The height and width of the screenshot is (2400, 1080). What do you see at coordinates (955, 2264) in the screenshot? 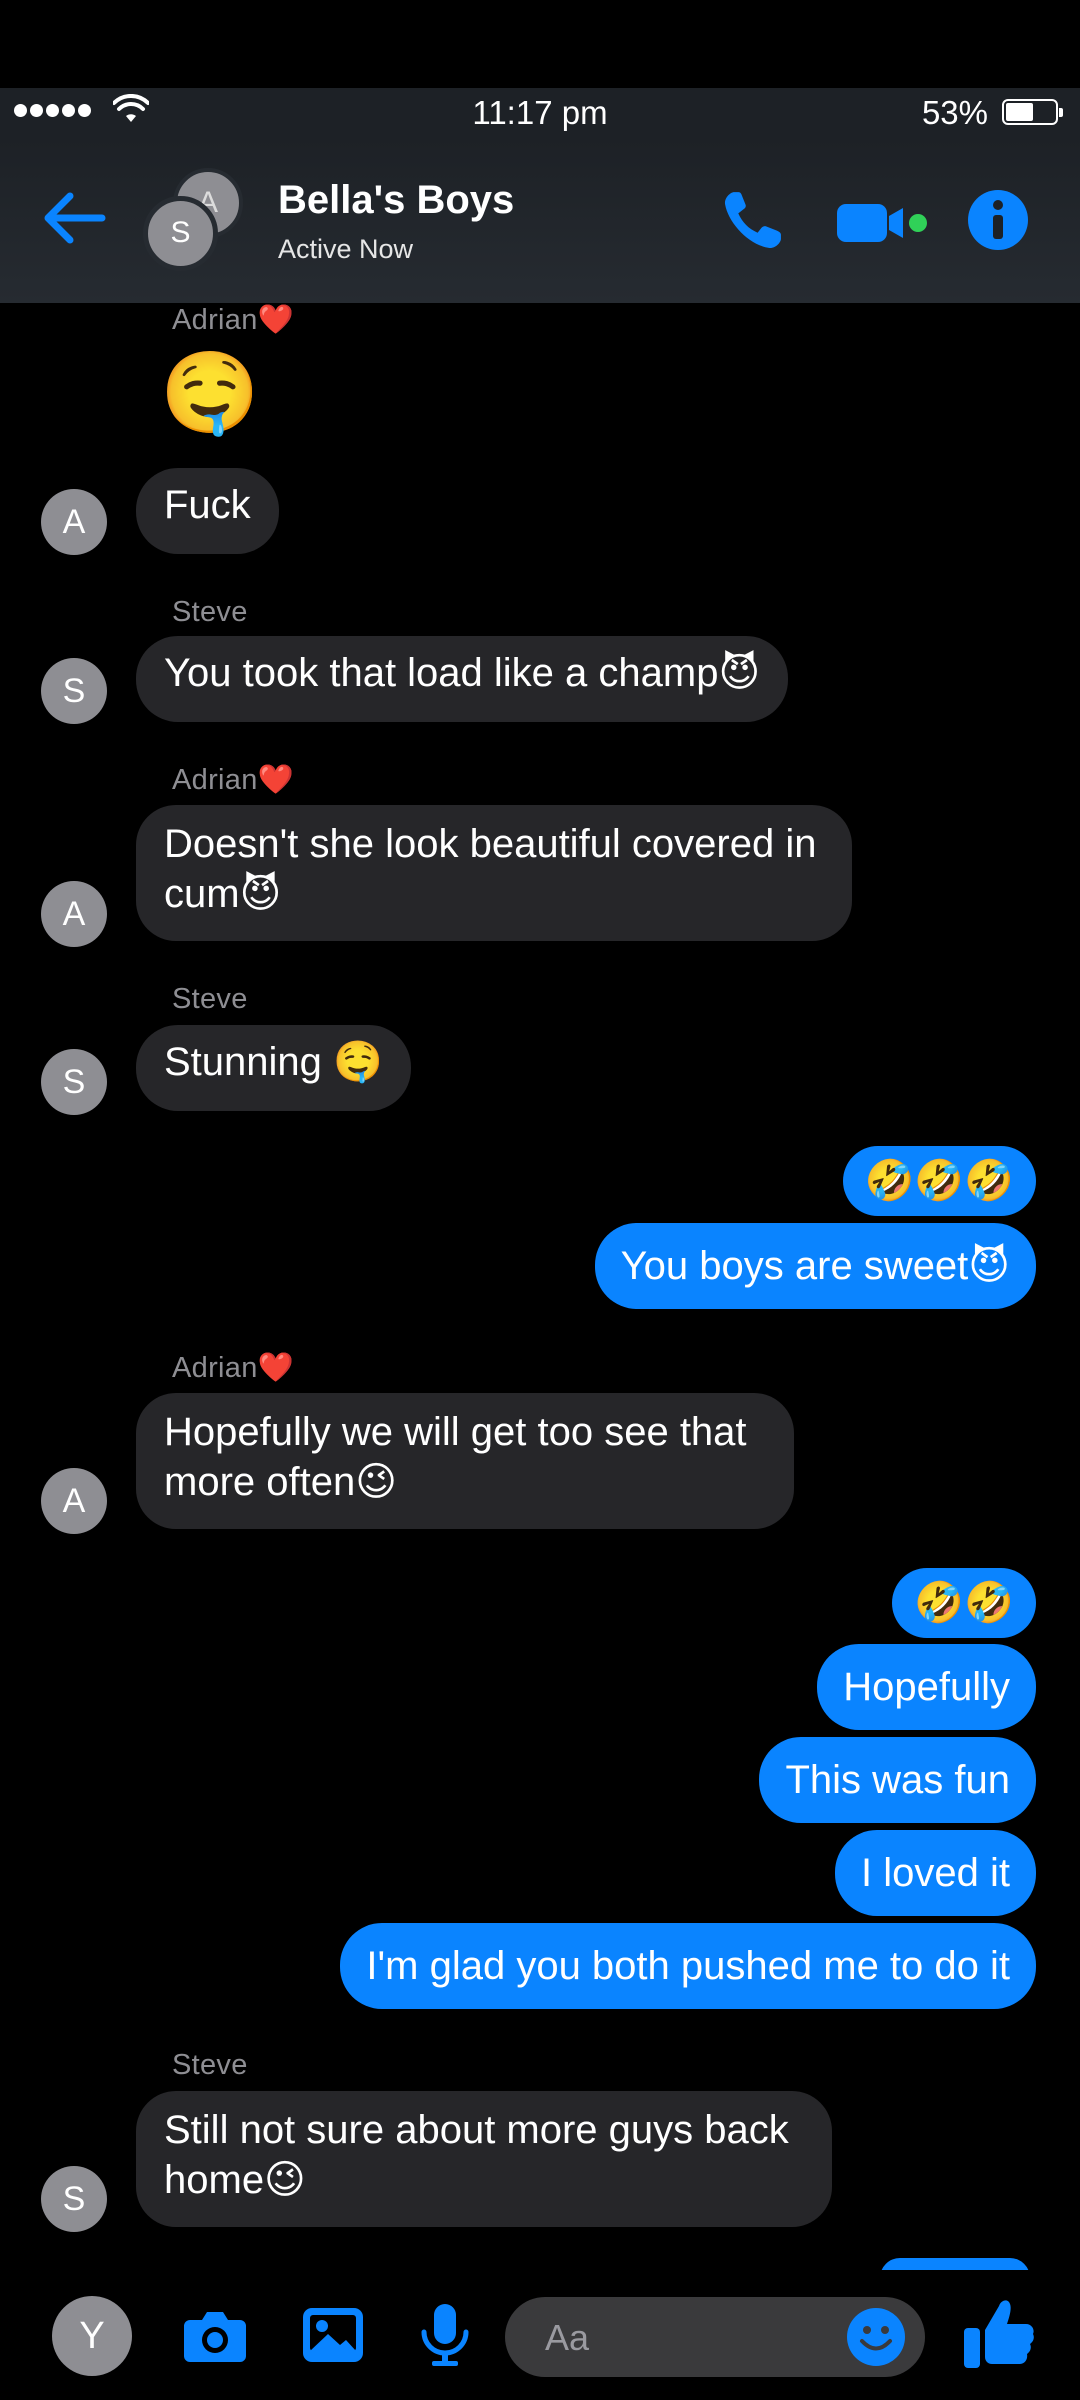
I see `outgoing-bubble-partial` at bounding box center [955, 2264].